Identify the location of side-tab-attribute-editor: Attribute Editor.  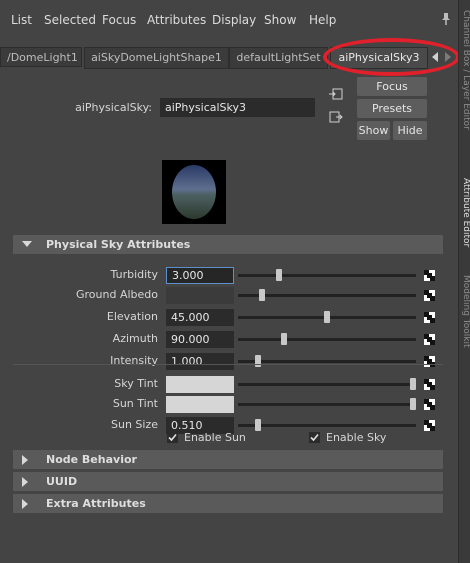
(464, 212).